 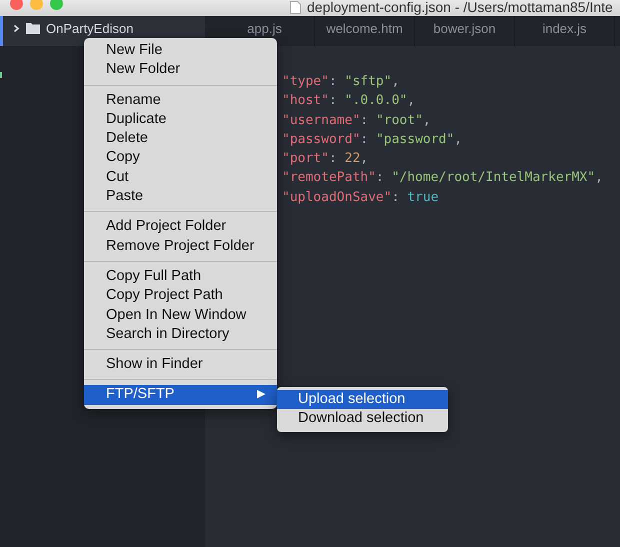 I want to click on code-line: "remotePath": "/home/root/IntelMarkerMX",, so click(x=443, y=178).